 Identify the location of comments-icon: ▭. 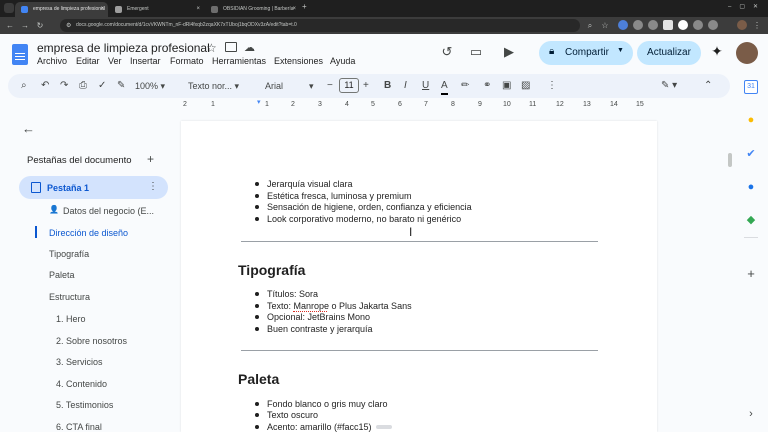
(476, 52).